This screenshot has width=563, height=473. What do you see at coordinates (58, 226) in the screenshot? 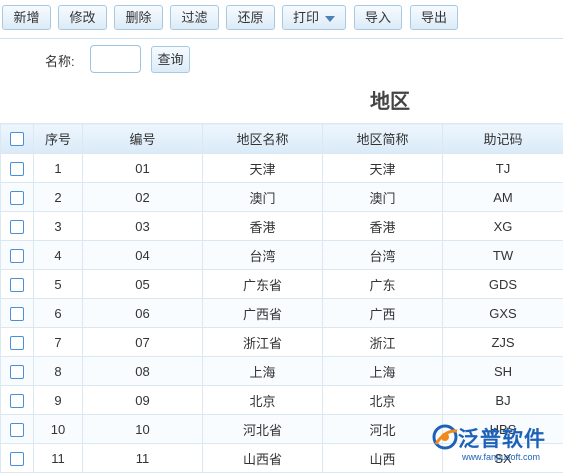
I see `cell-seq: 3` at bounding box center [58, 226].